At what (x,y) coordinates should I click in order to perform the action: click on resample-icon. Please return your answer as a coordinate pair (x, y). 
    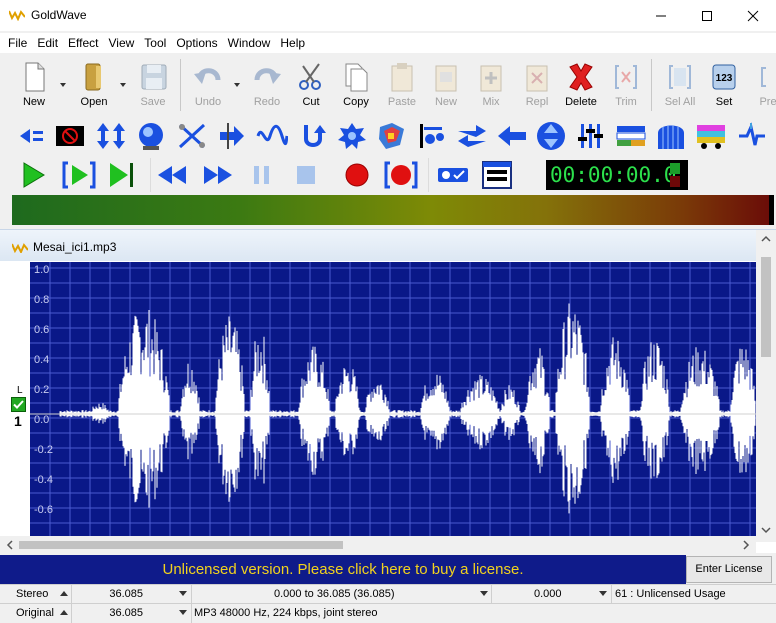
    Looking at the image, I should click on (591, 136).